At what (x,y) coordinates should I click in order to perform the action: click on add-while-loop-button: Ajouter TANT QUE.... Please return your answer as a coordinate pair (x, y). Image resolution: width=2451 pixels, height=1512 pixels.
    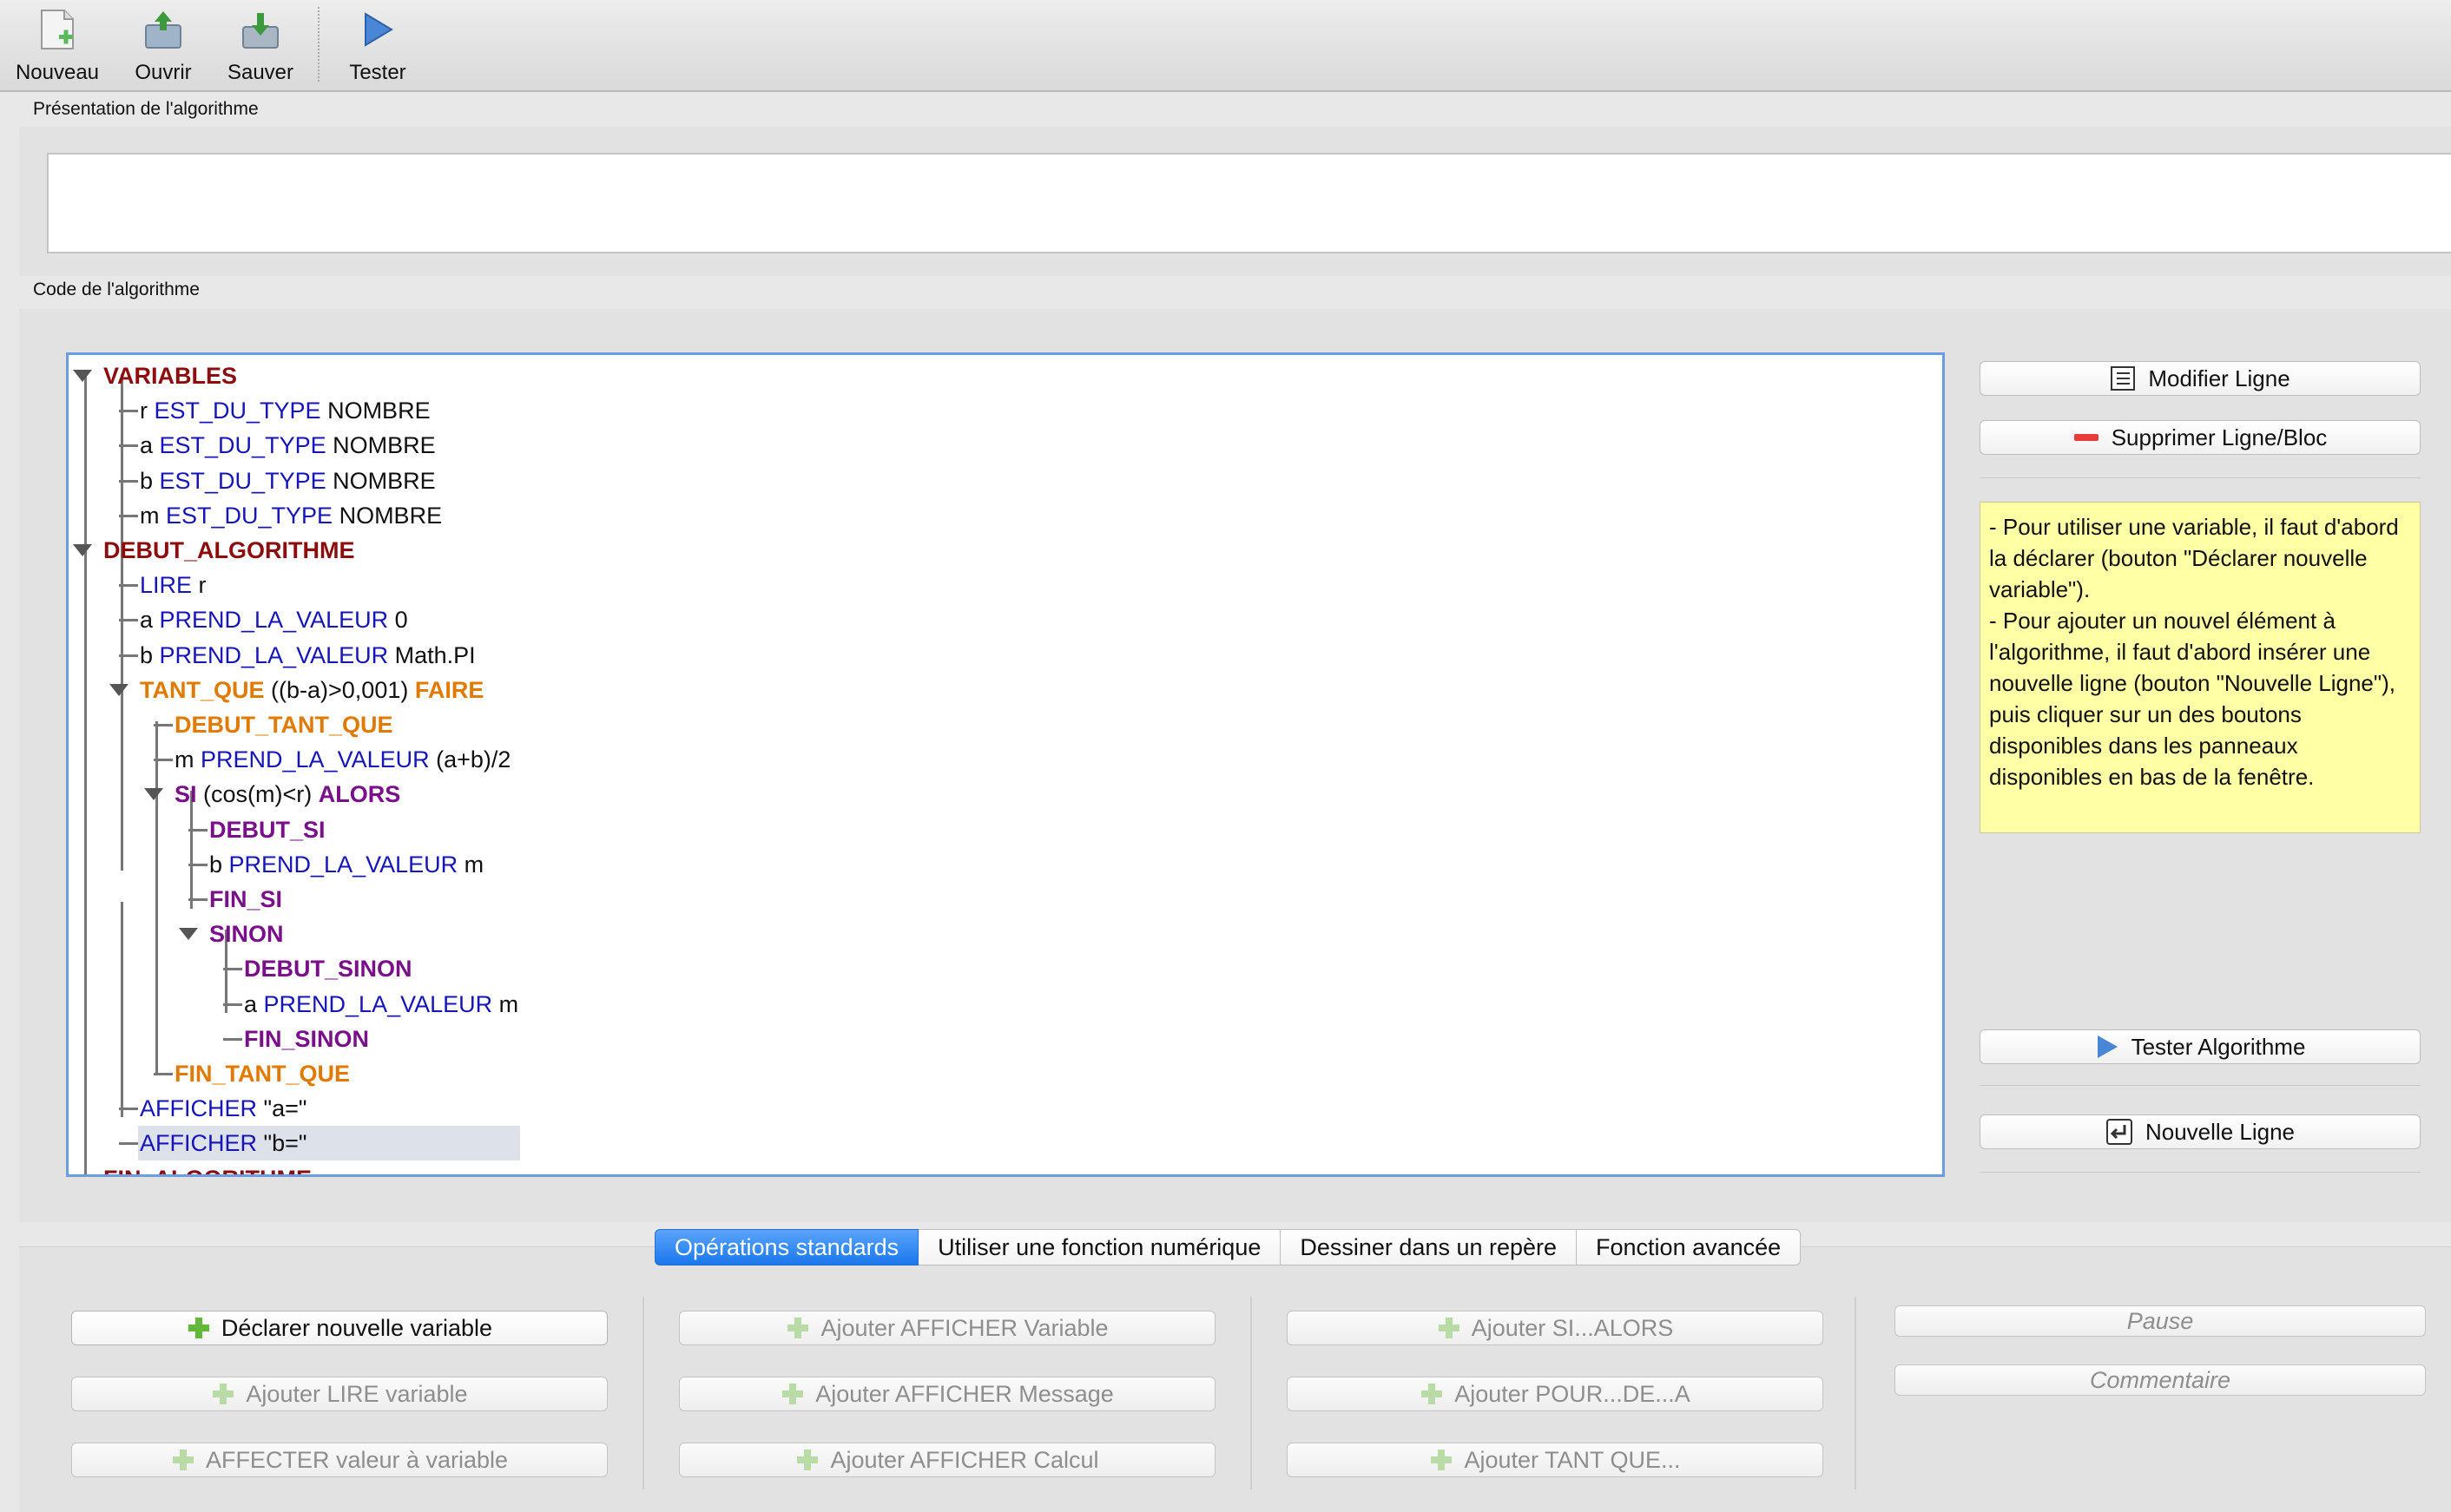
    Looking at the image, I should click on (1555, 1460).